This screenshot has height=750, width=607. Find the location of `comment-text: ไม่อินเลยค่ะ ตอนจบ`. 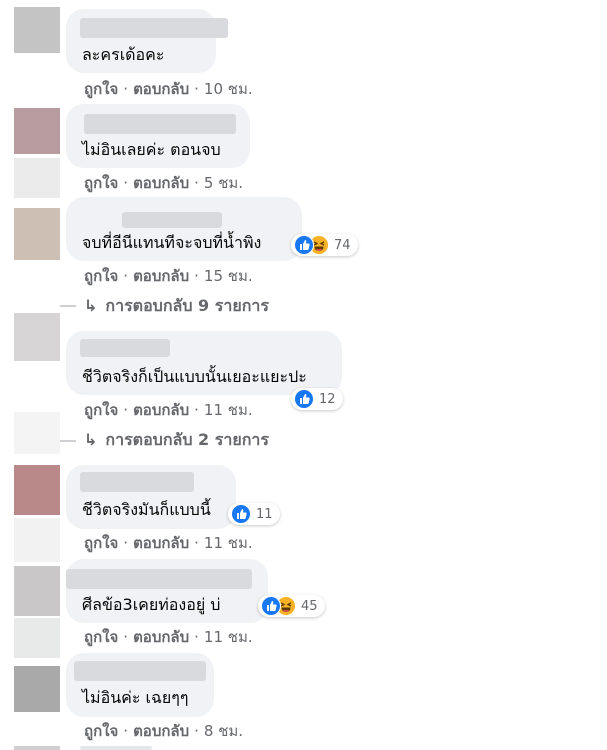

comment-text: ไม่อินเลยค่ะ ตอนจบ is located at coordinates (151, 149).